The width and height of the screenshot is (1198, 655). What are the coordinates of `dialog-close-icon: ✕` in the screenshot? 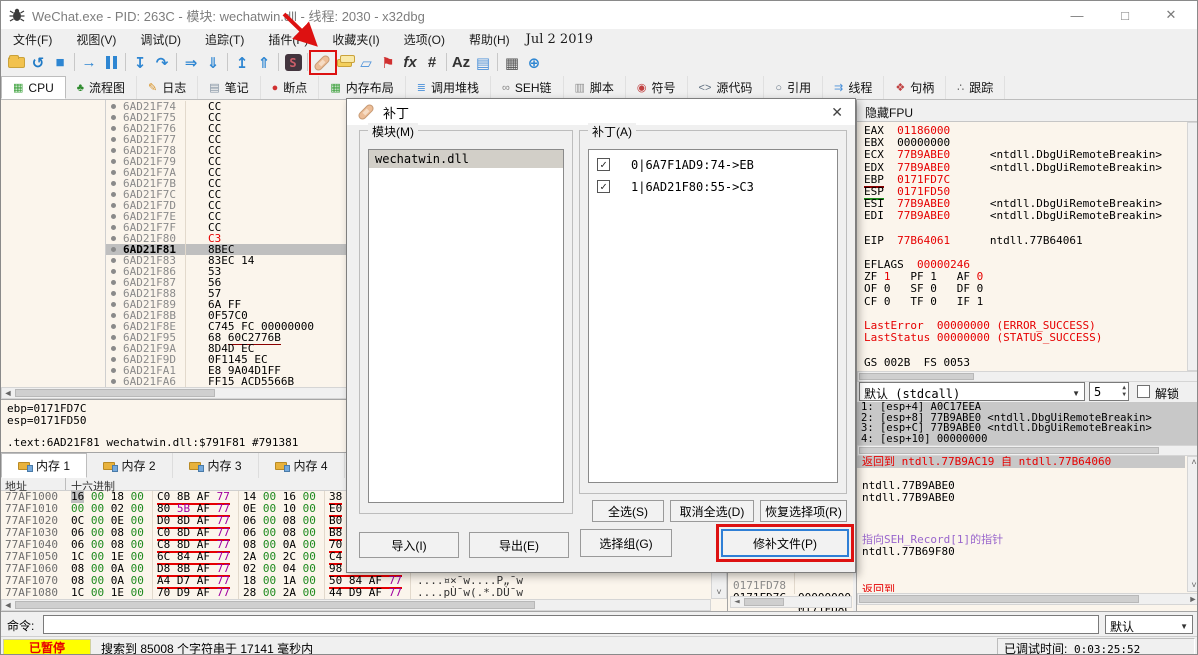 It's located at (837, 112).